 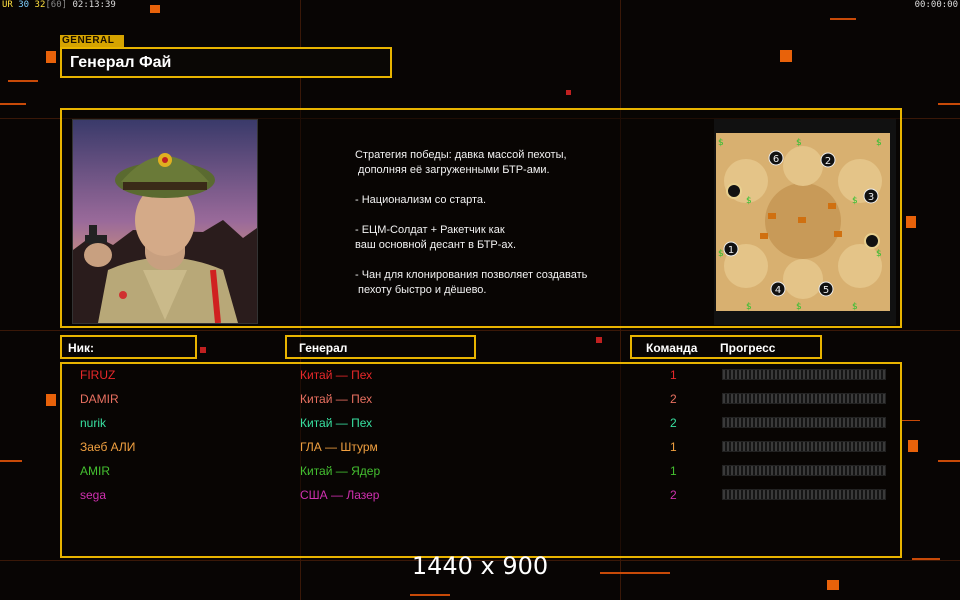 What do you see at coordinates (805, 222) in the screenshot?
I see `map-preview: $ $ $ $ $ $ $ $ $ $ 6 2 3 1 4 5` at bounding box center [805, 222].